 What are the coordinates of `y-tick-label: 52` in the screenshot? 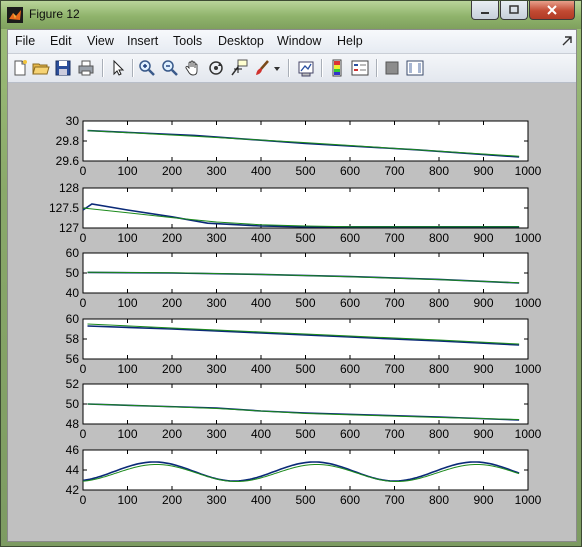 It's located at (73, 384).